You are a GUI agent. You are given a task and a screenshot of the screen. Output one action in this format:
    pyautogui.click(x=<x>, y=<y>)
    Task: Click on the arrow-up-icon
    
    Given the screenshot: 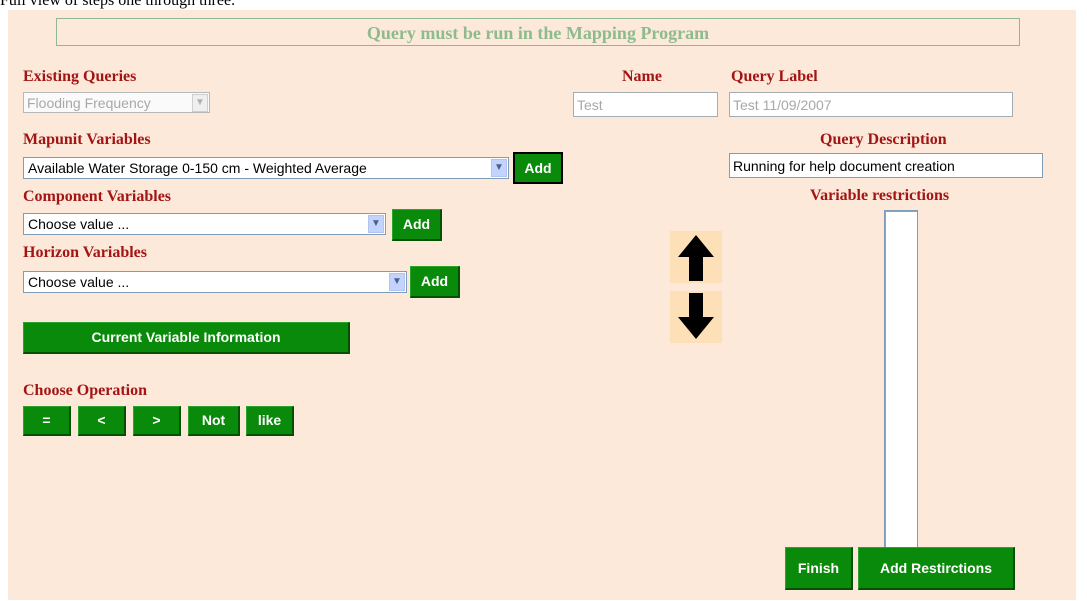 What is the action you would take?
    pyautogui.click(x=696, y=258)
    